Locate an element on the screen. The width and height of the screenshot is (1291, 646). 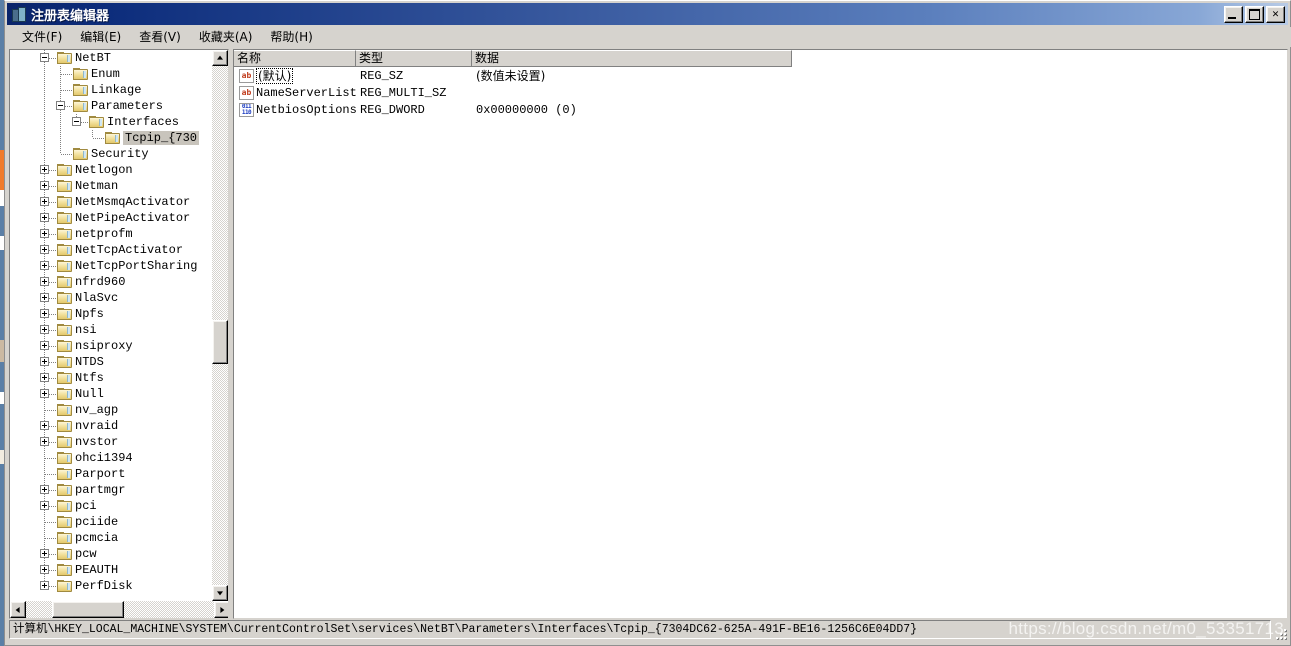
tree-item-nvstor: nvstor is located at coordinates (112, 442).